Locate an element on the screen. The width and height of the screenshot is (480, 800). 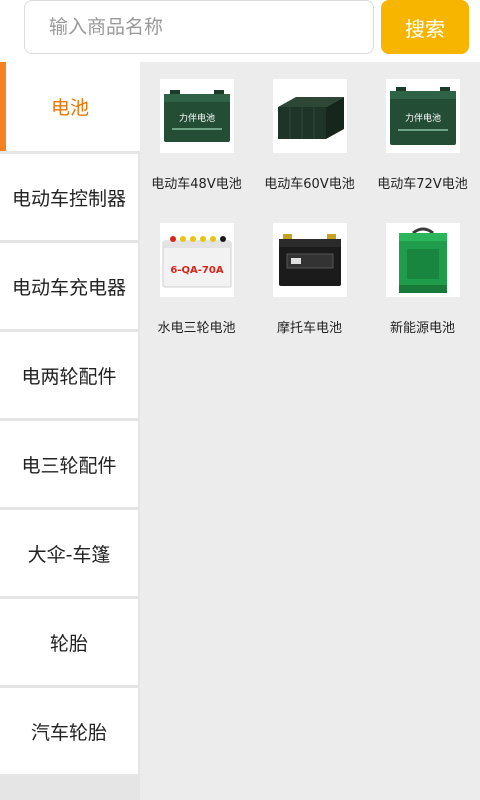
sidebar-item-car-tires: 汽车轮胎 is located at coordinates (69, 731).